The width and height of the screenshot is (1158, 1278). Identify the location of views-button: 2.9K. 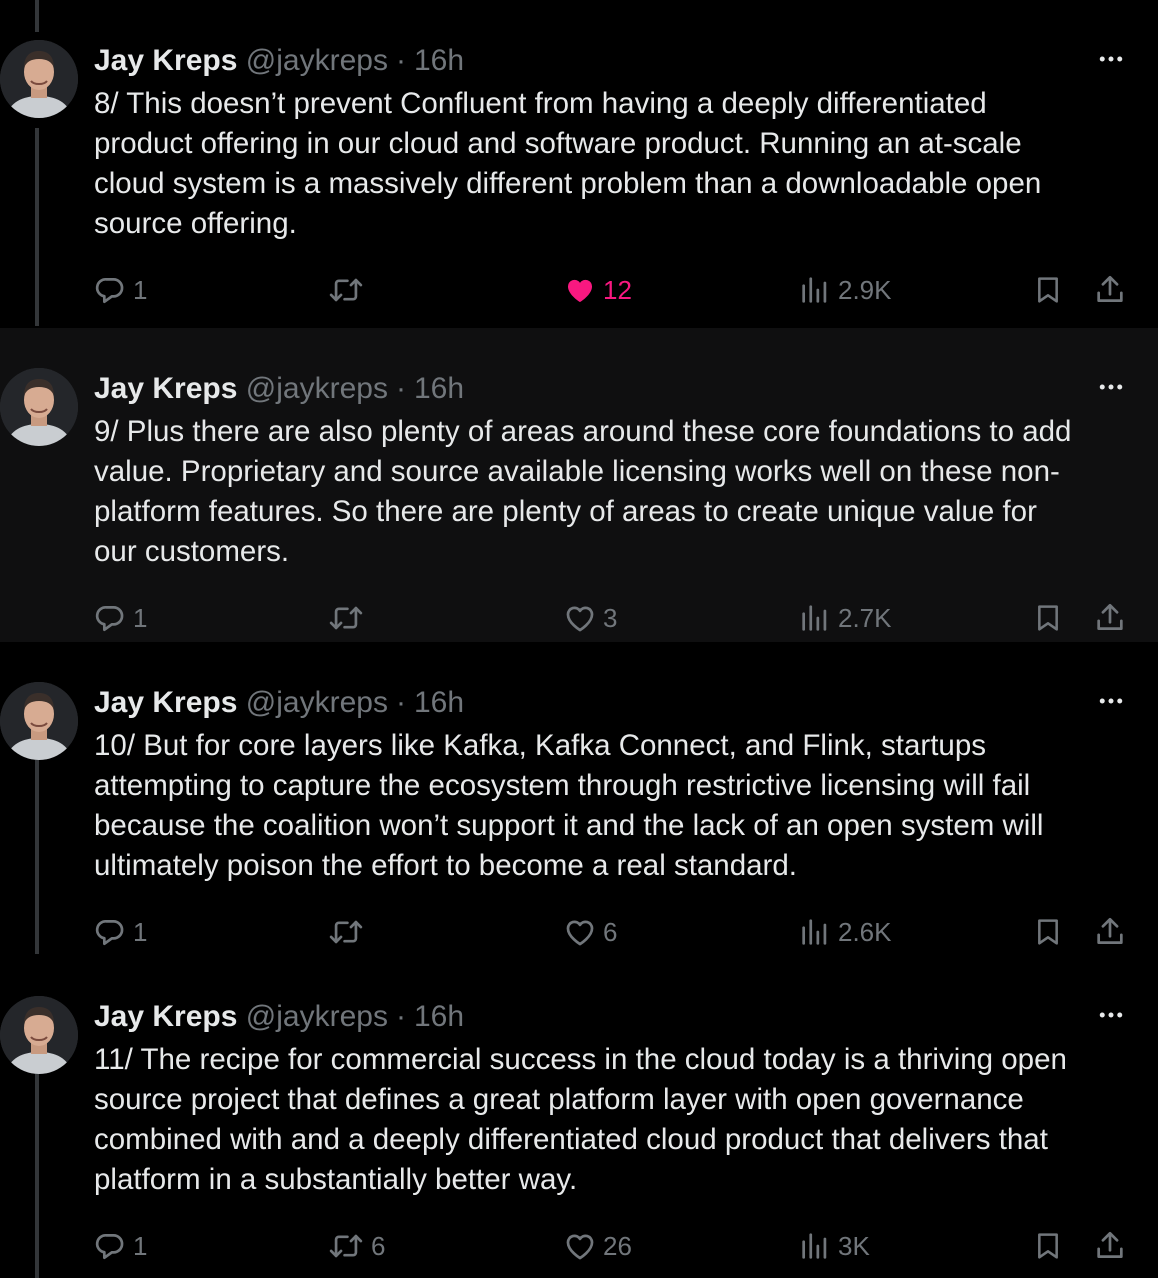
(845, 290).